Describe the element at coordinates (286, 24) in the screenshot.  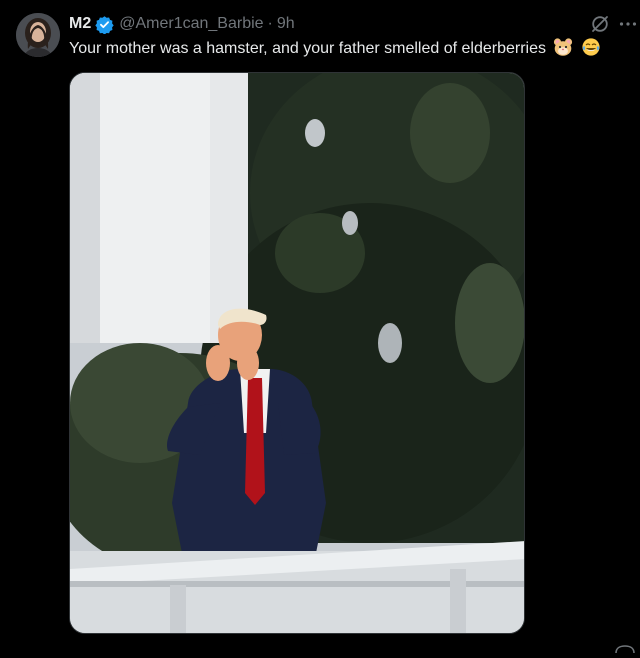
I see `timestamp: 9h` at that location.